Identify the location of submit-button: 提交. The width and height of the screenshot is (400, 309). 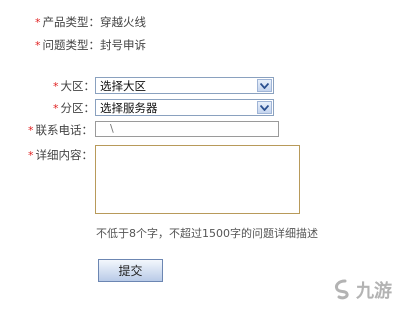
(130, 270).